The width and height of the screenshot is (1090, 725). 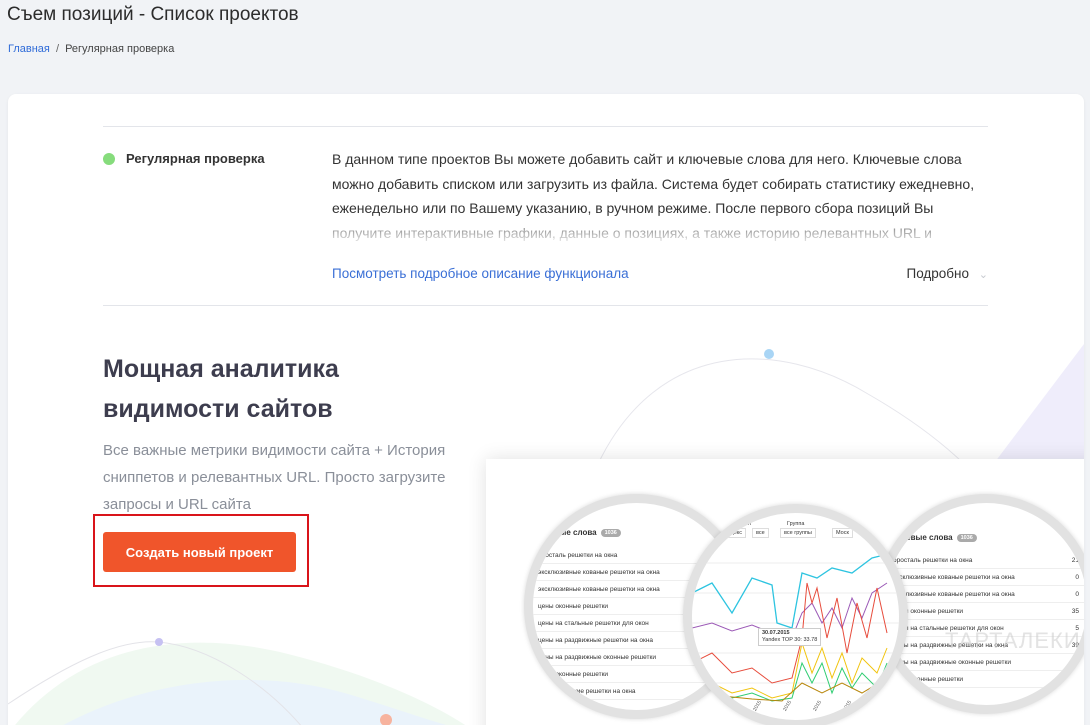 I want to click on yandex-icon: Я, so click(x=720, y=533).